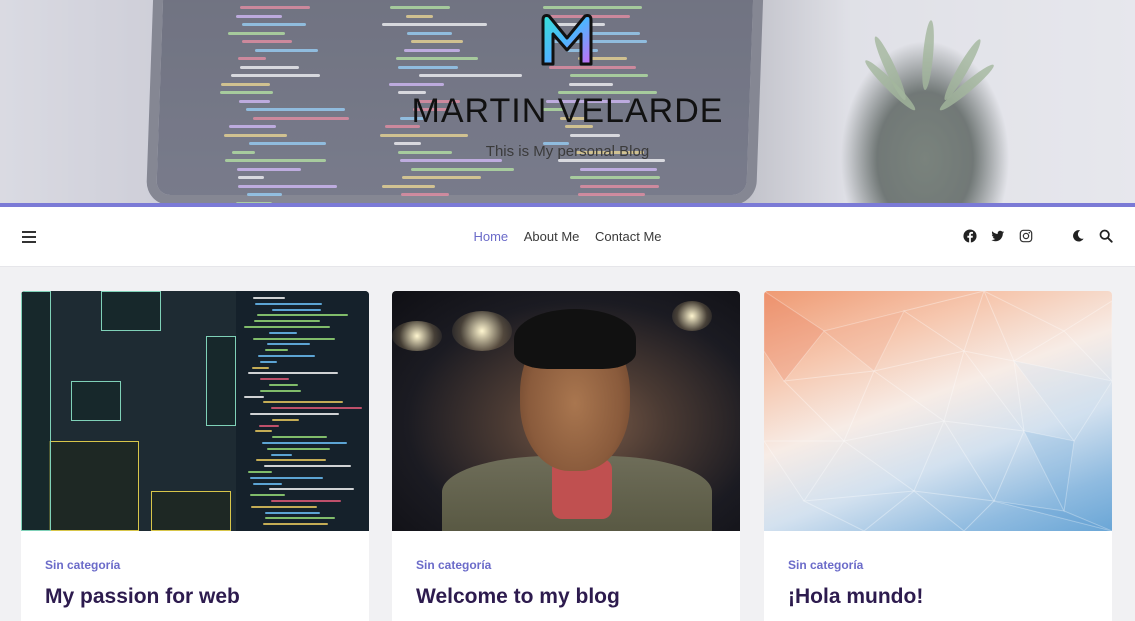  Describe the element at coordinates (1038, 236) in the screenshot. I see `nav-icon-group` at that location.